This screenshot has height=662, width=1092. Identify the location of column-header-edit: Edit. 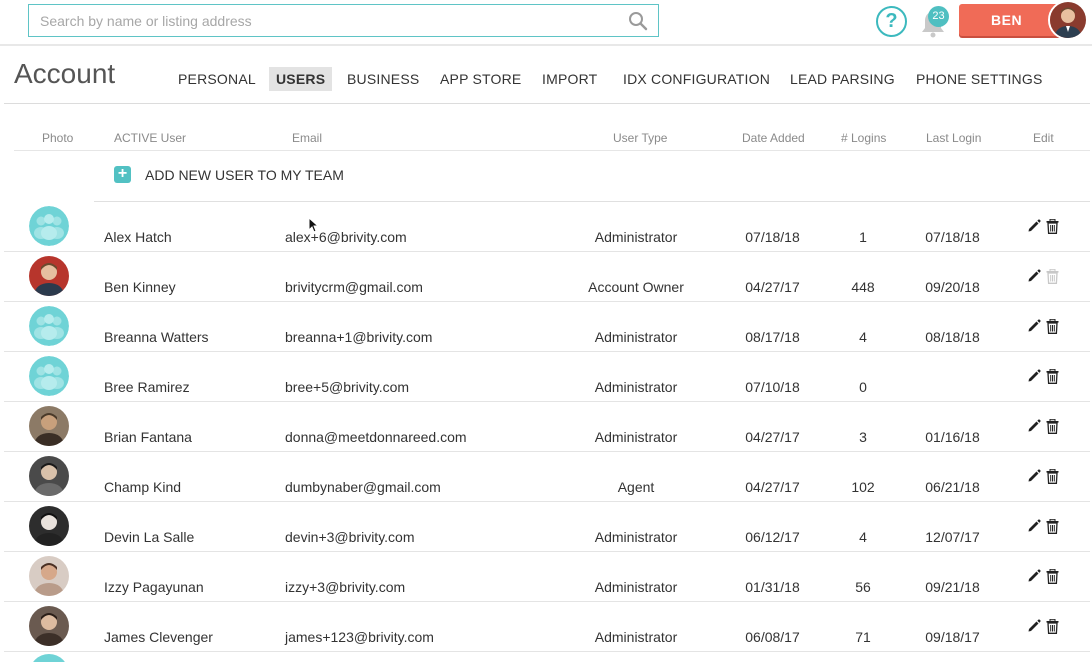
(1043, 138).